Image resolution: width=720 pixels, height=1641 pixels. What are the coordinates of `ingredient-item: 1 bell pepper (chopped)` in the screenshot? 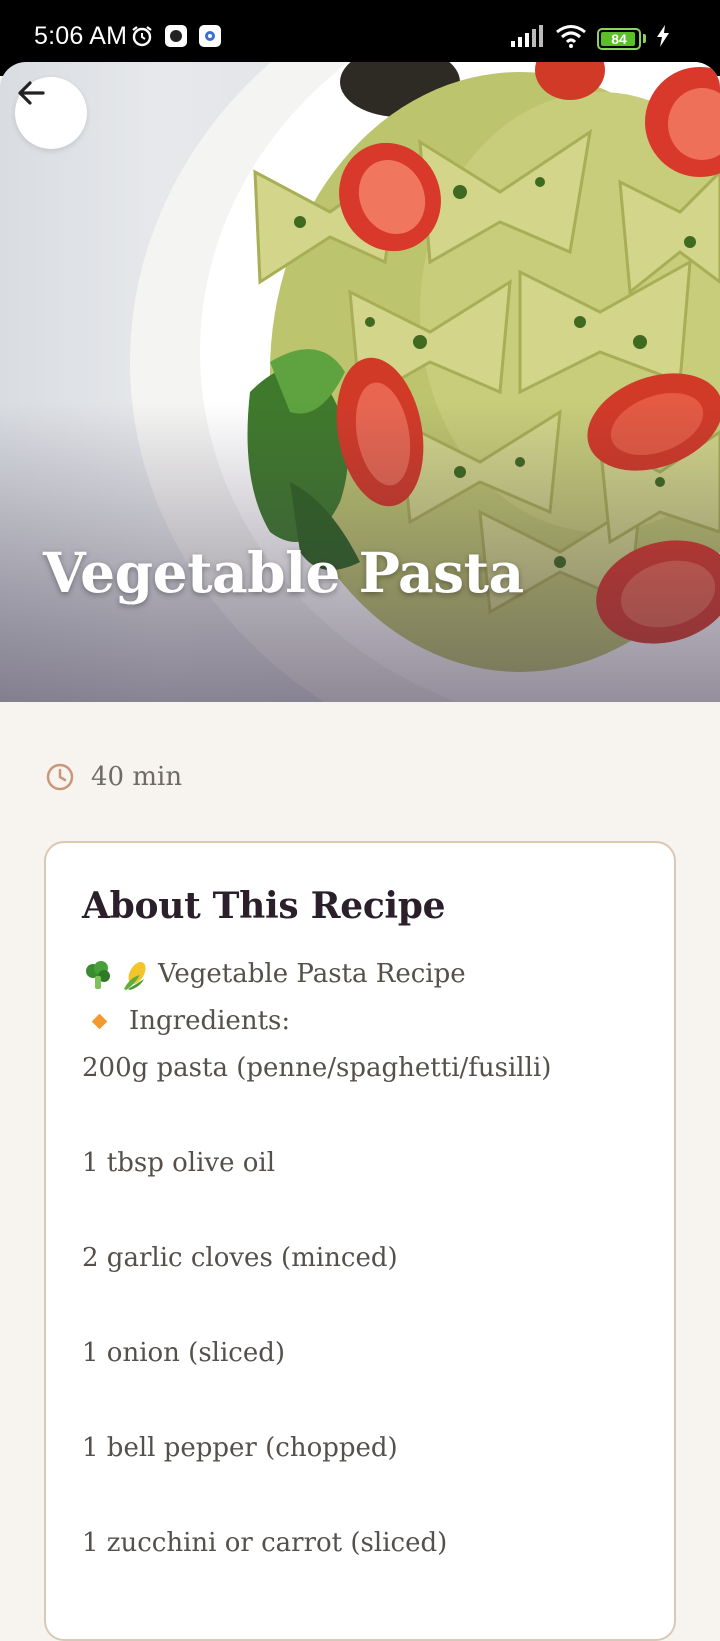 It's located at (240, 1448).